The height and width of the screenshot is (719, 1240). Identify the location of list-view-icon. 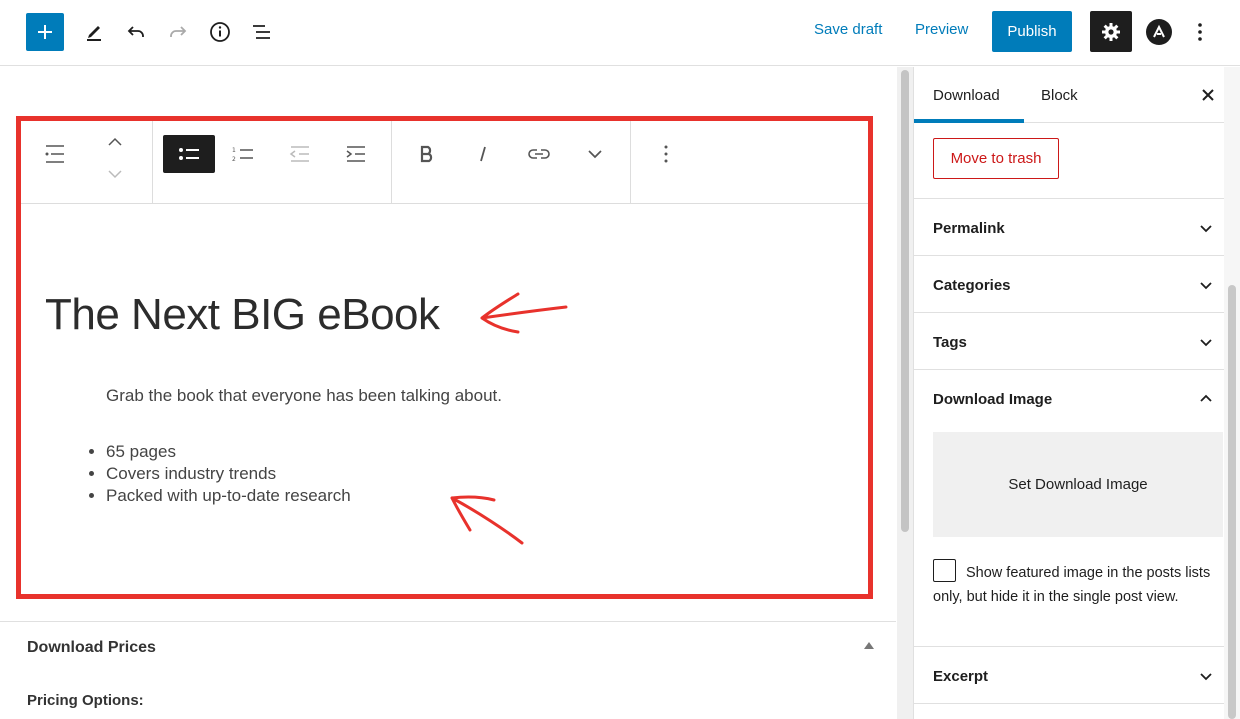
(261, 32).